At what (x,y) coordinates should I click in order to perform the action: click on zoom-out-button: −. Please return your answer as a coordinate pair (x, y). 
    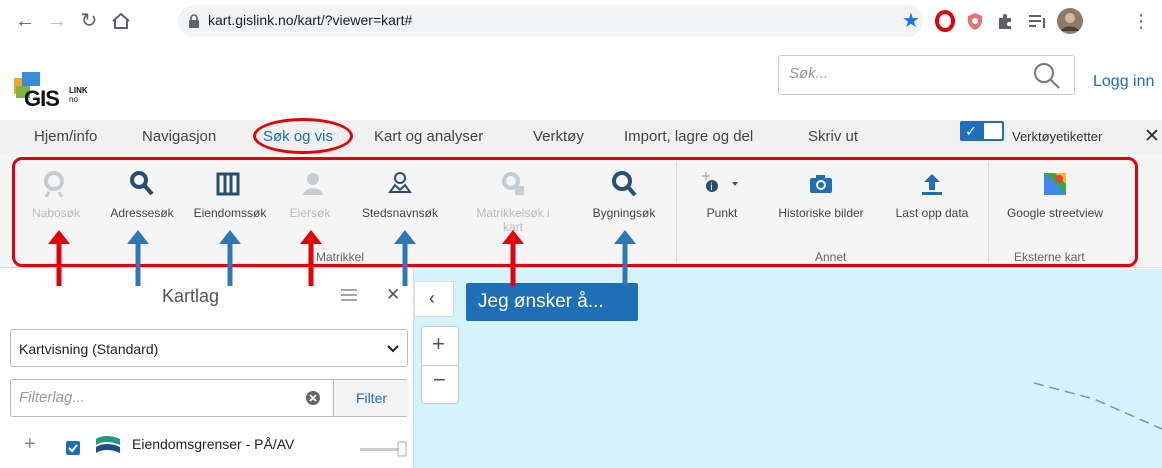
    Looking at the image, I should click on (439, 380).